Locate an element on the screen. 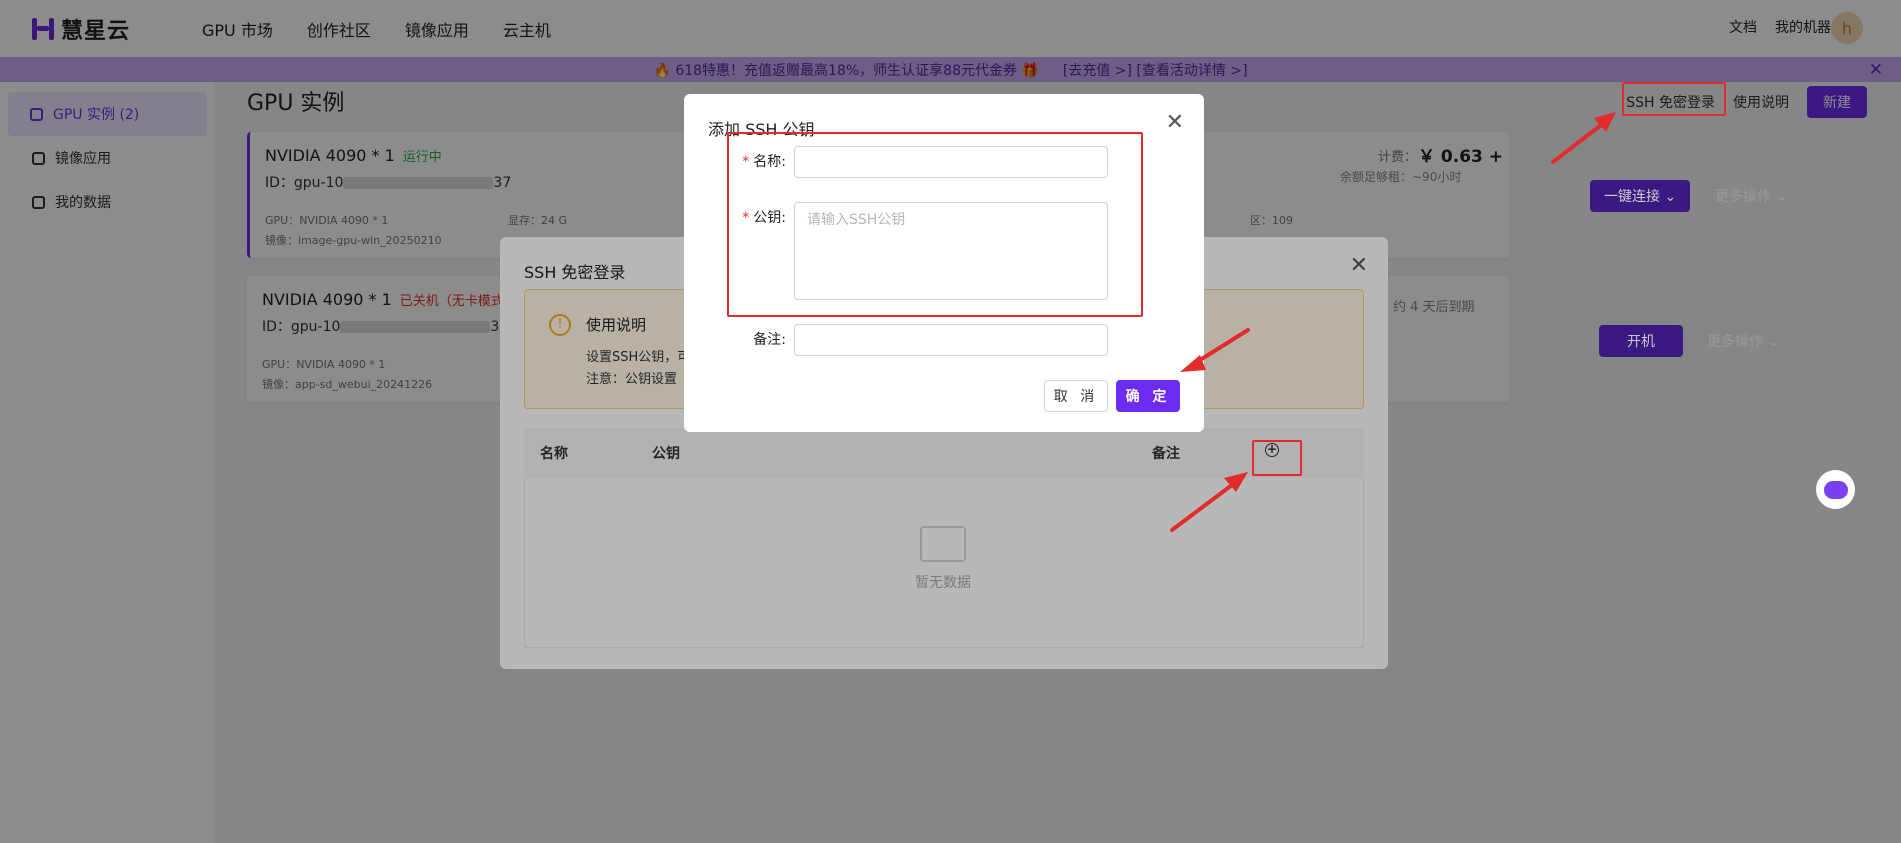  annotation-arrows is located at coordinates (1393, 322).